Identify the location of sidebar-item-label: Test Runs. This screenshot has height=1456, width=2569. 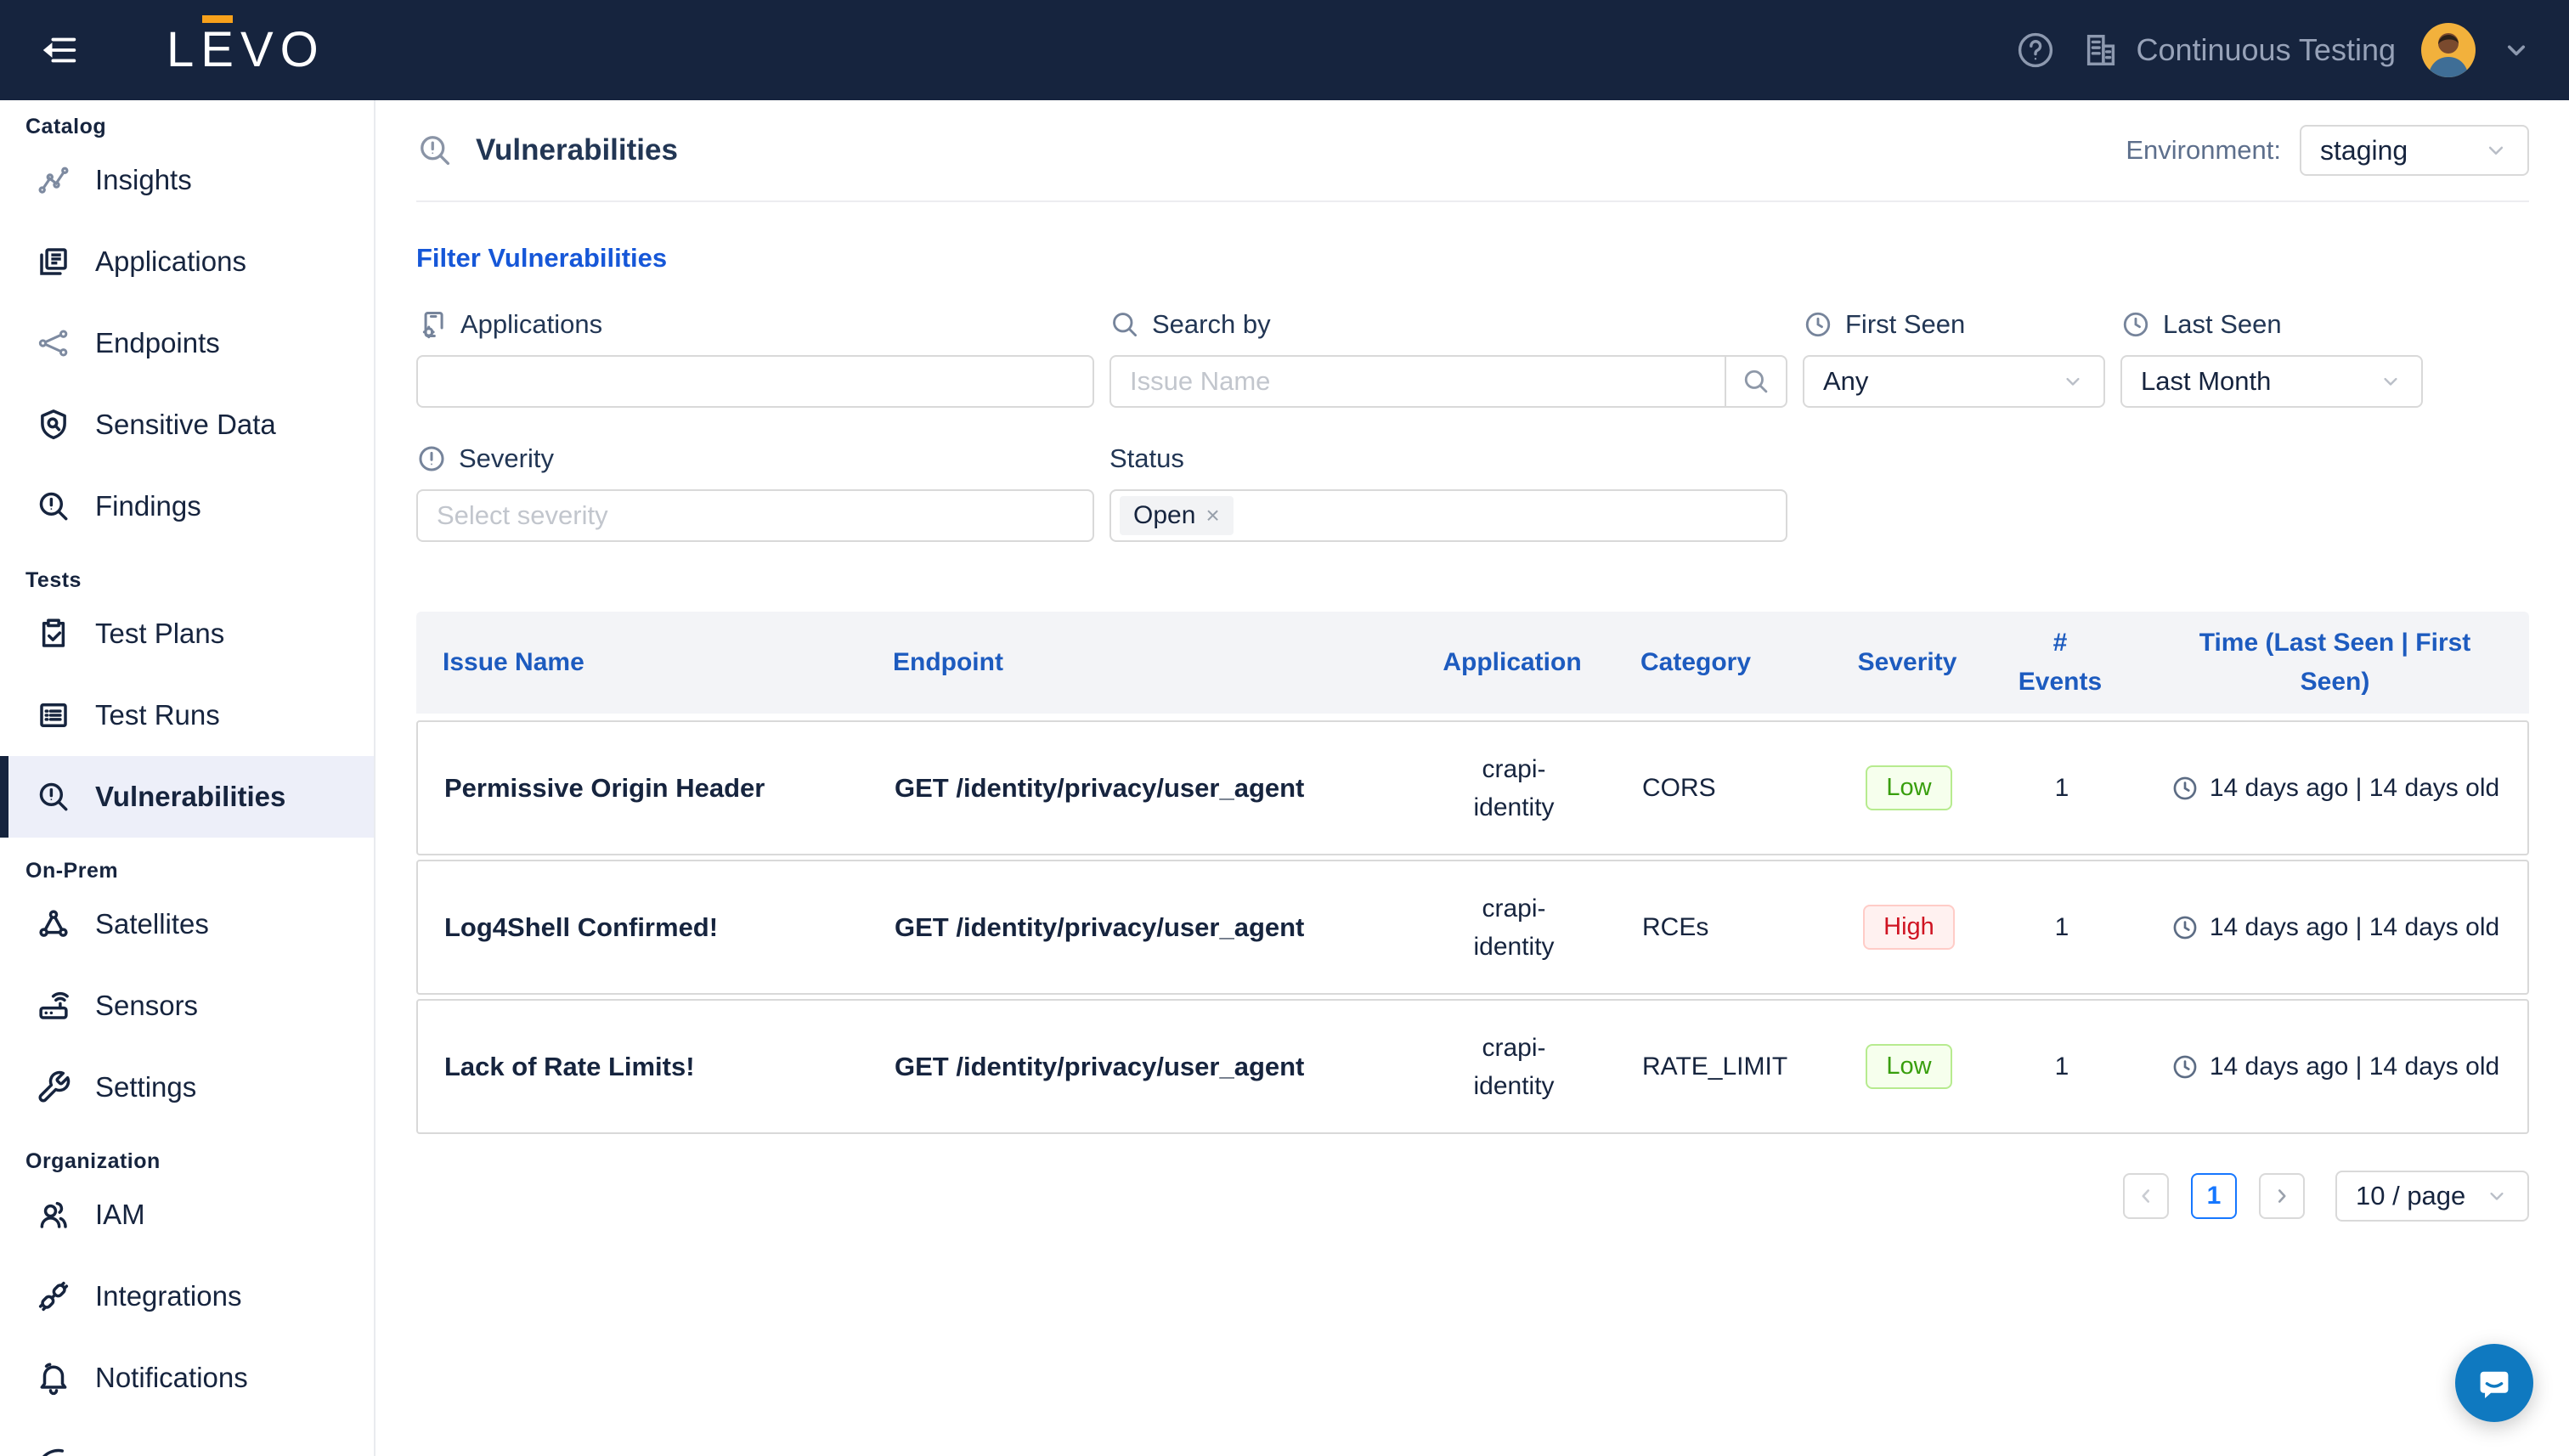
(158, 715).